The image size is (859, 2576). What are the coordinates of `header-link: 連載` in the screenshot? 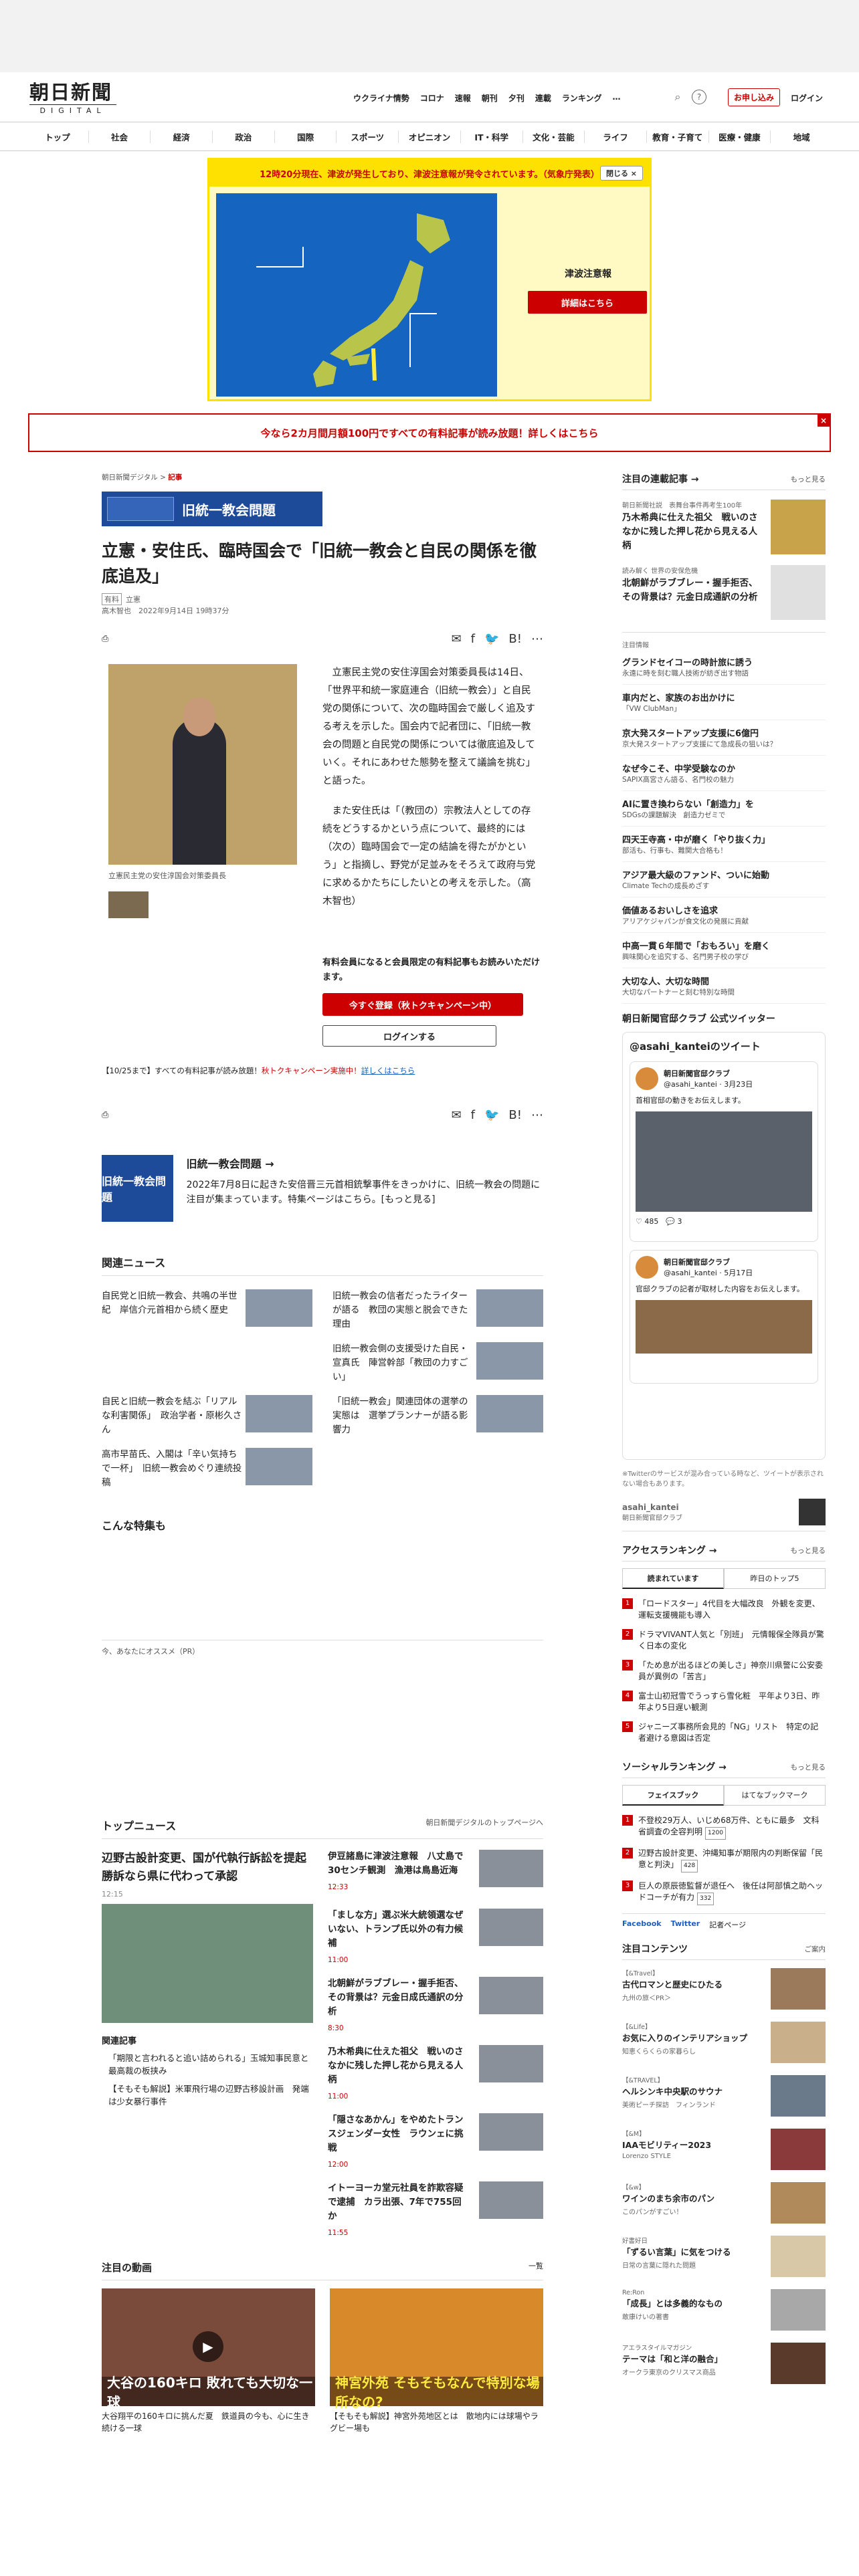 It's located at (543, 98).